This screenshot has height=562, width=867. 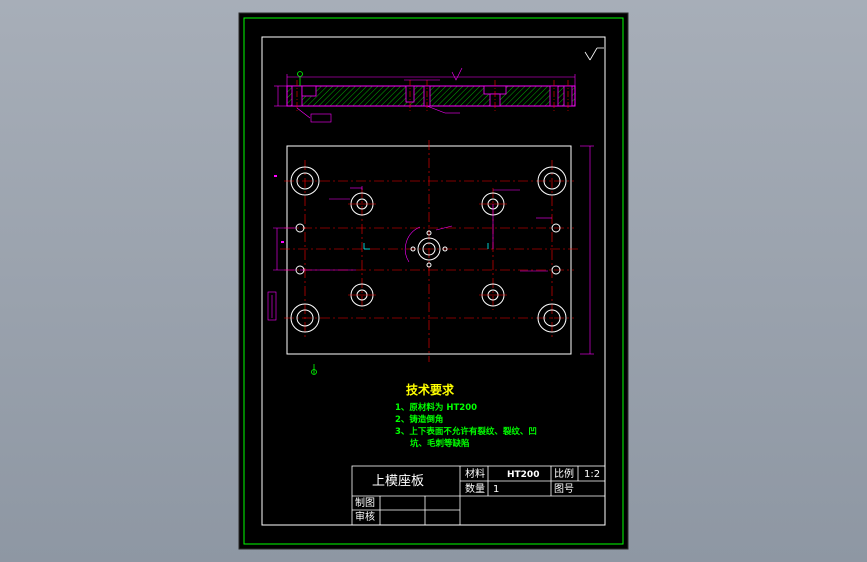 What do you see at coordinates (365, 516) in the screenshot?
I see `checked-label: 审核` at bounding box center [365, 516].